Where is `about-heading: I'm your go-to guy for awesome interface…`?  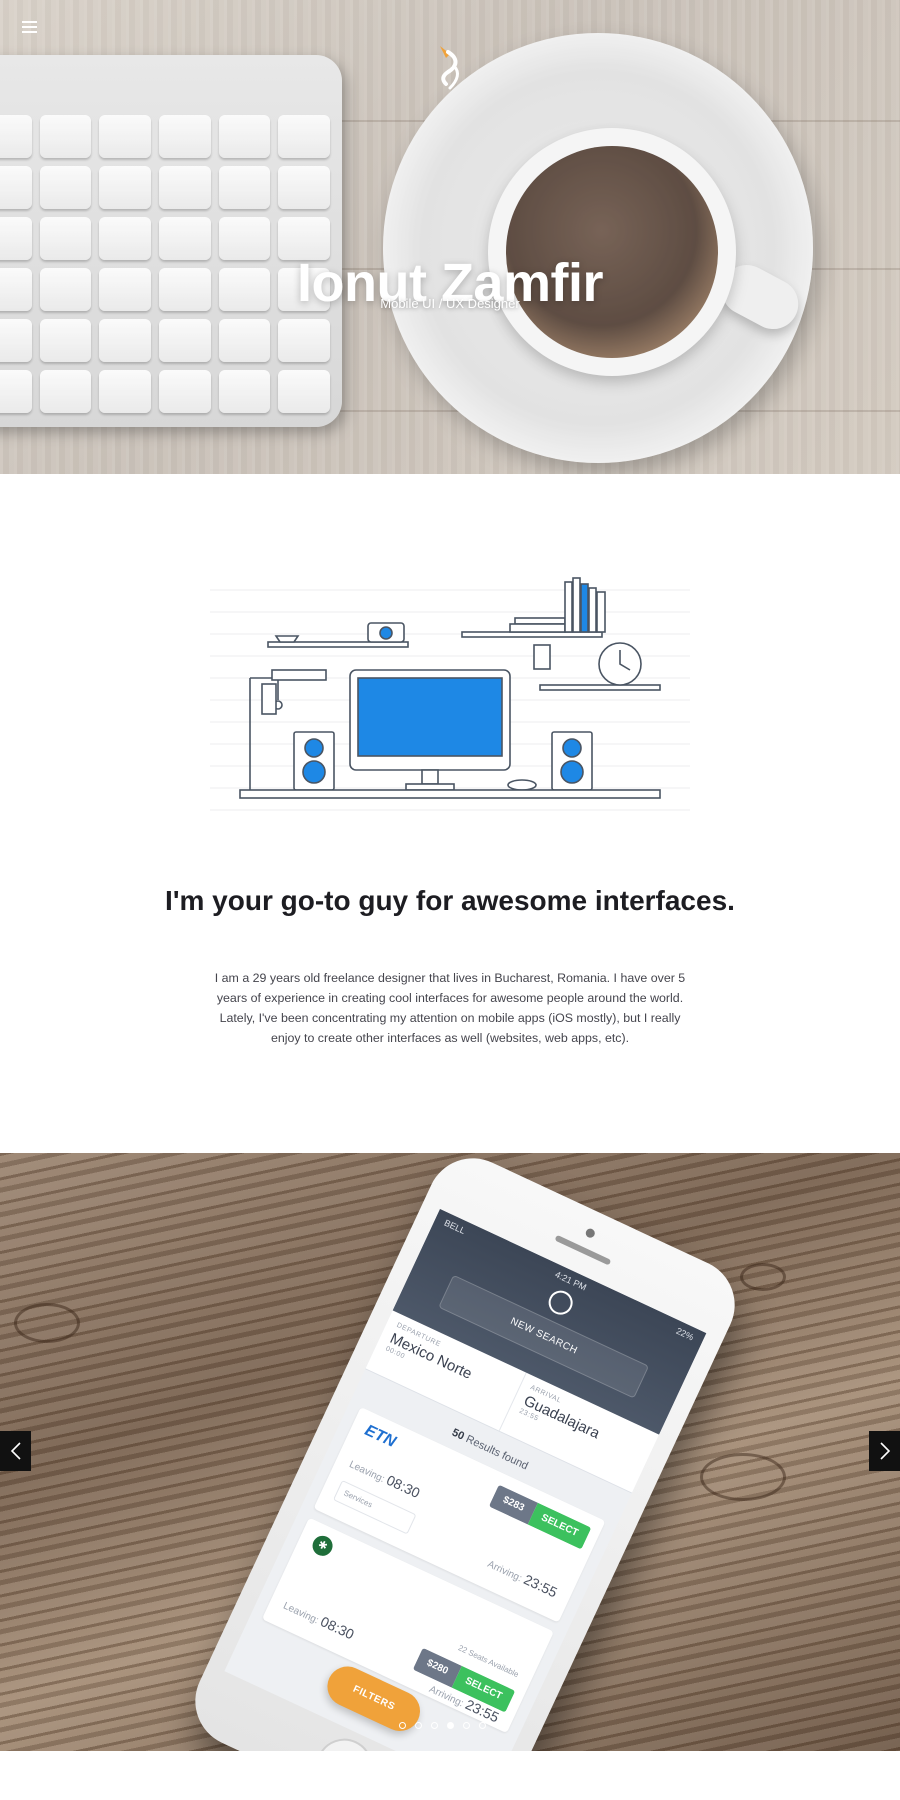 about-heading: I'm your go-to guy for awesome interface… is located at coordinates (450, 900).